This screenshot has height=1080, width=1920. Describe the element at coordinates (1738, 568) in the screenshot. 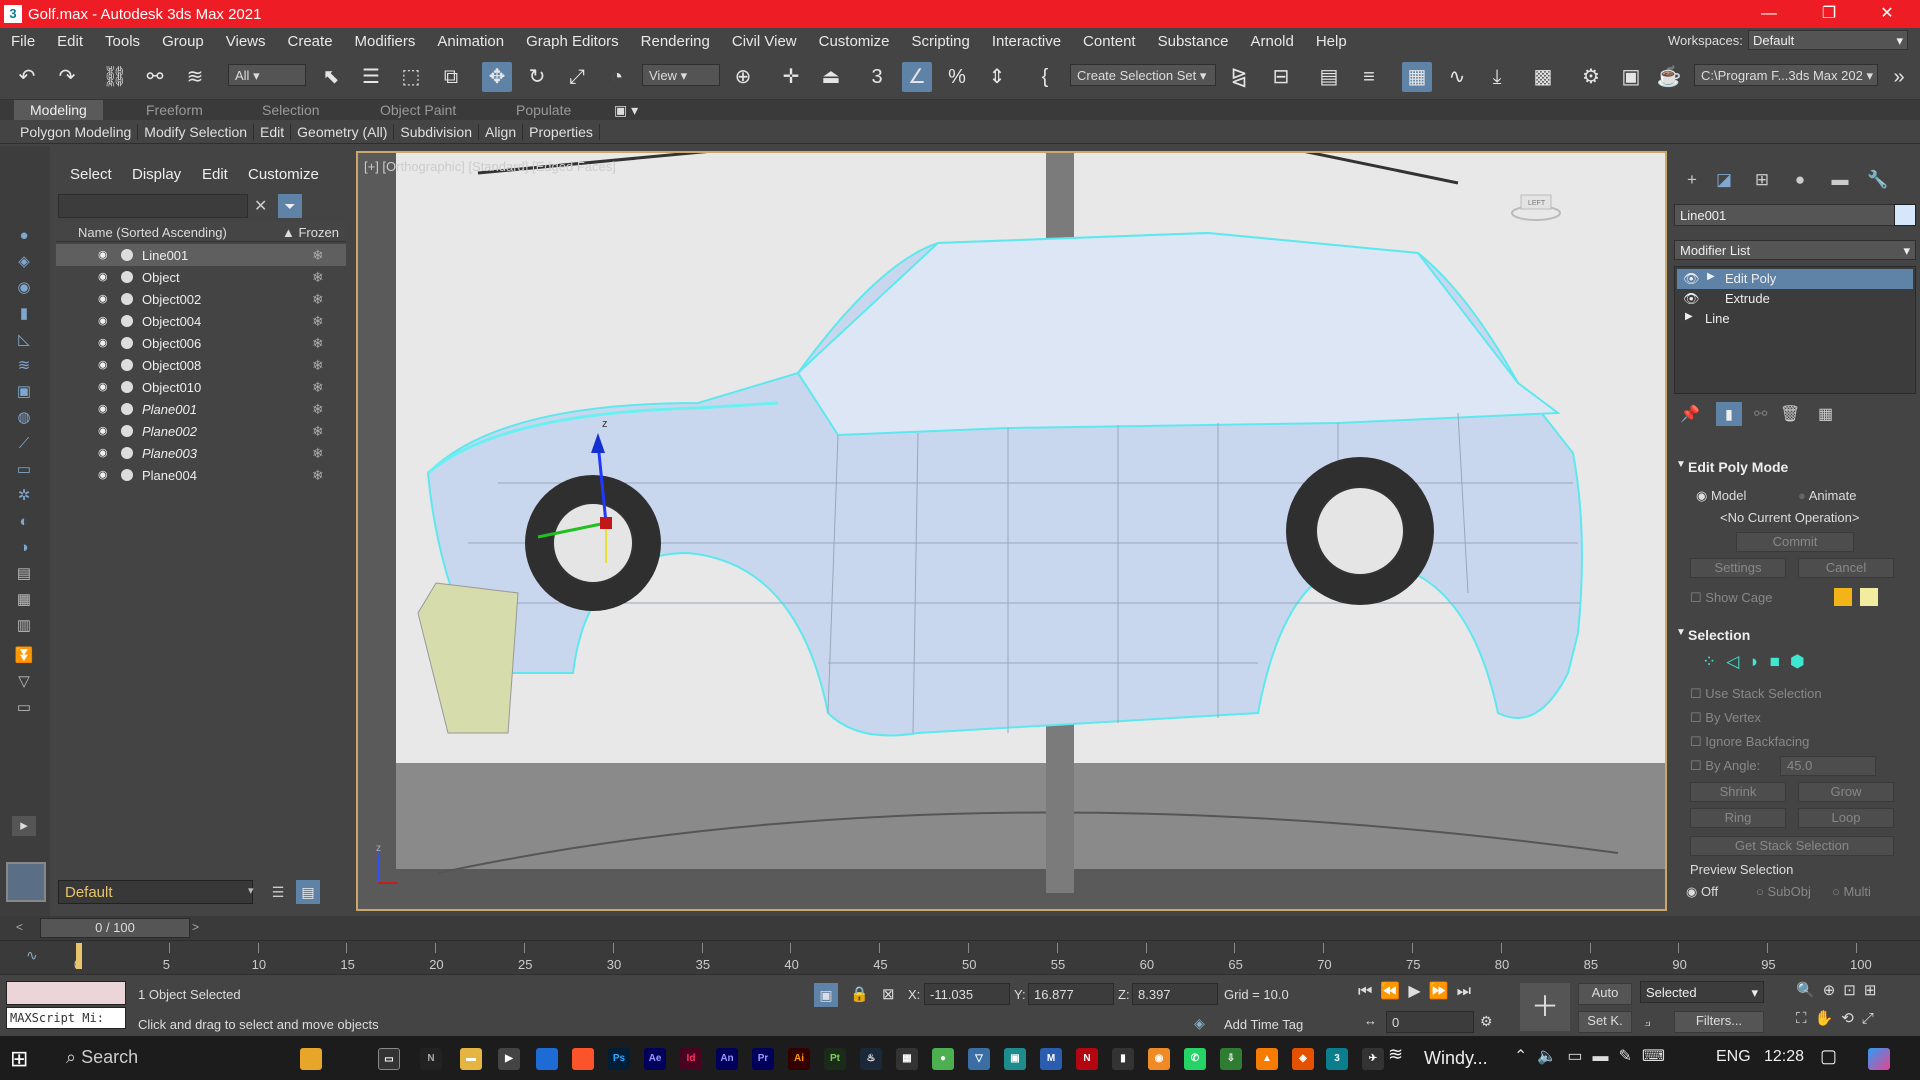

I see `settings-button: Settings` at that location.